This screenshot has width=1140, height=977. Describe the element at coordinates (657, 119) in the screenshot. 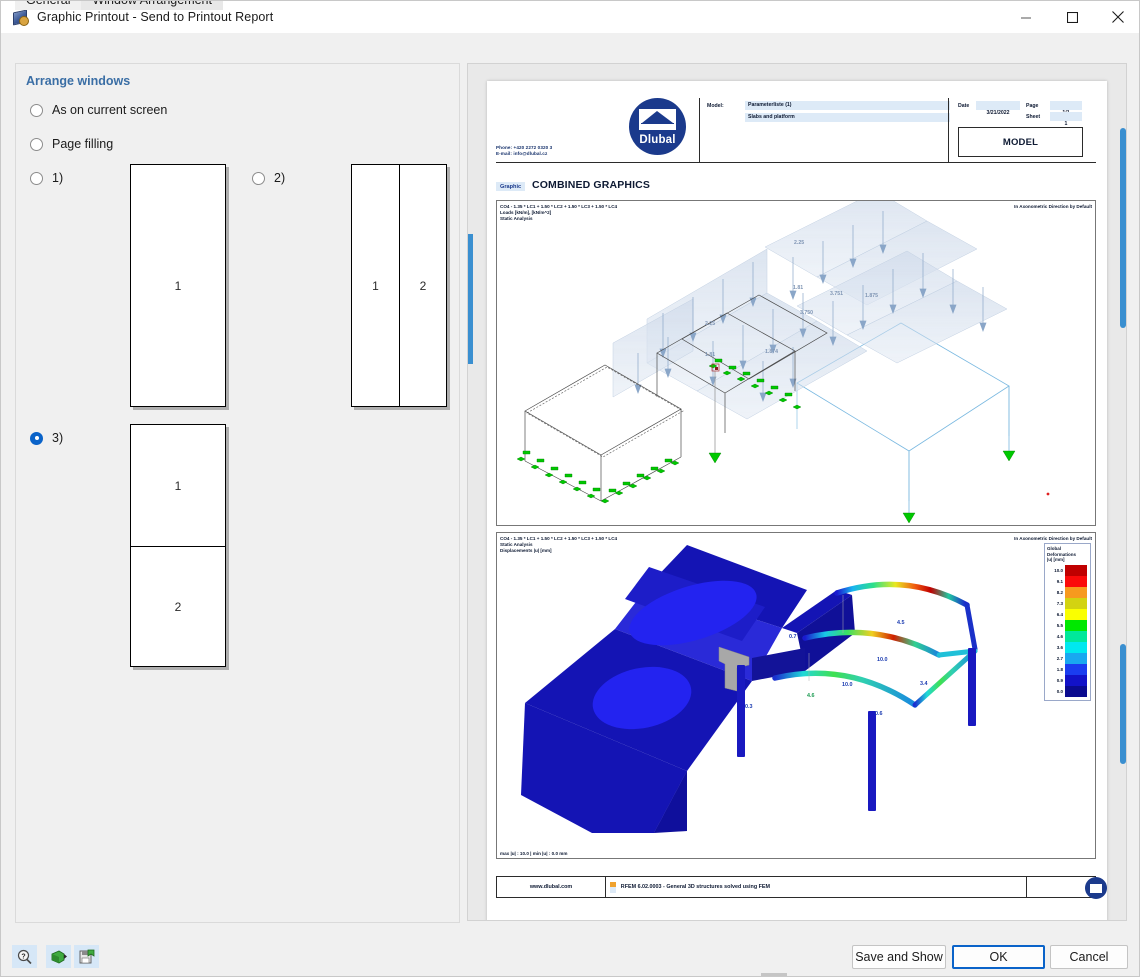

I see `logo-mark-icon` at that location.